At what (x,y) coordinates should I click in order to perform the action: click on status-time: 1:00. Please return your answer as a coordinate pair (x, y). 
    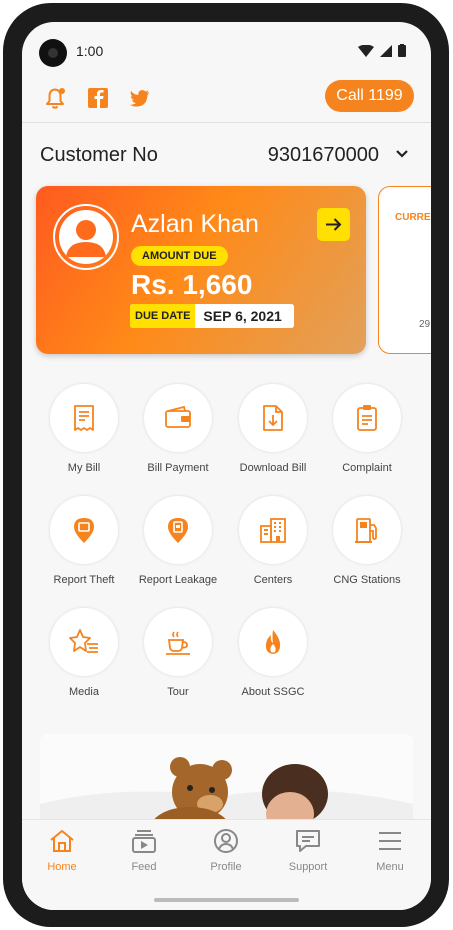
    Looking at the image, I should click on (90, 51).